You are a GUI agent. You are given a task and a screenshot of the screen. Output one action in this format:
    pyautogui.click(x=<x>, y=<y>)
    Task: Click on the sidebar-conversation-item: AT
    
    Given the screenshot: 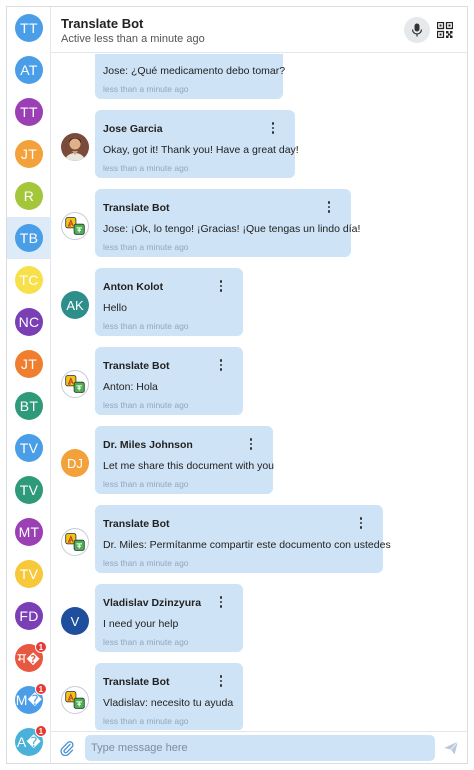 What is the action you would take?
    pyautogui.click(x=29, y=70)
    